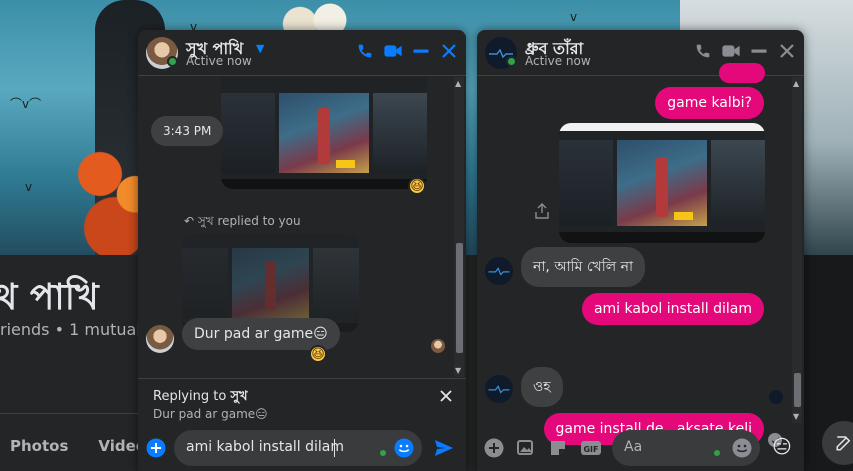 The height and width of the screenshot is (471, 853). I want to click on message-input: ami kabol install dilam, so click(298, 448).